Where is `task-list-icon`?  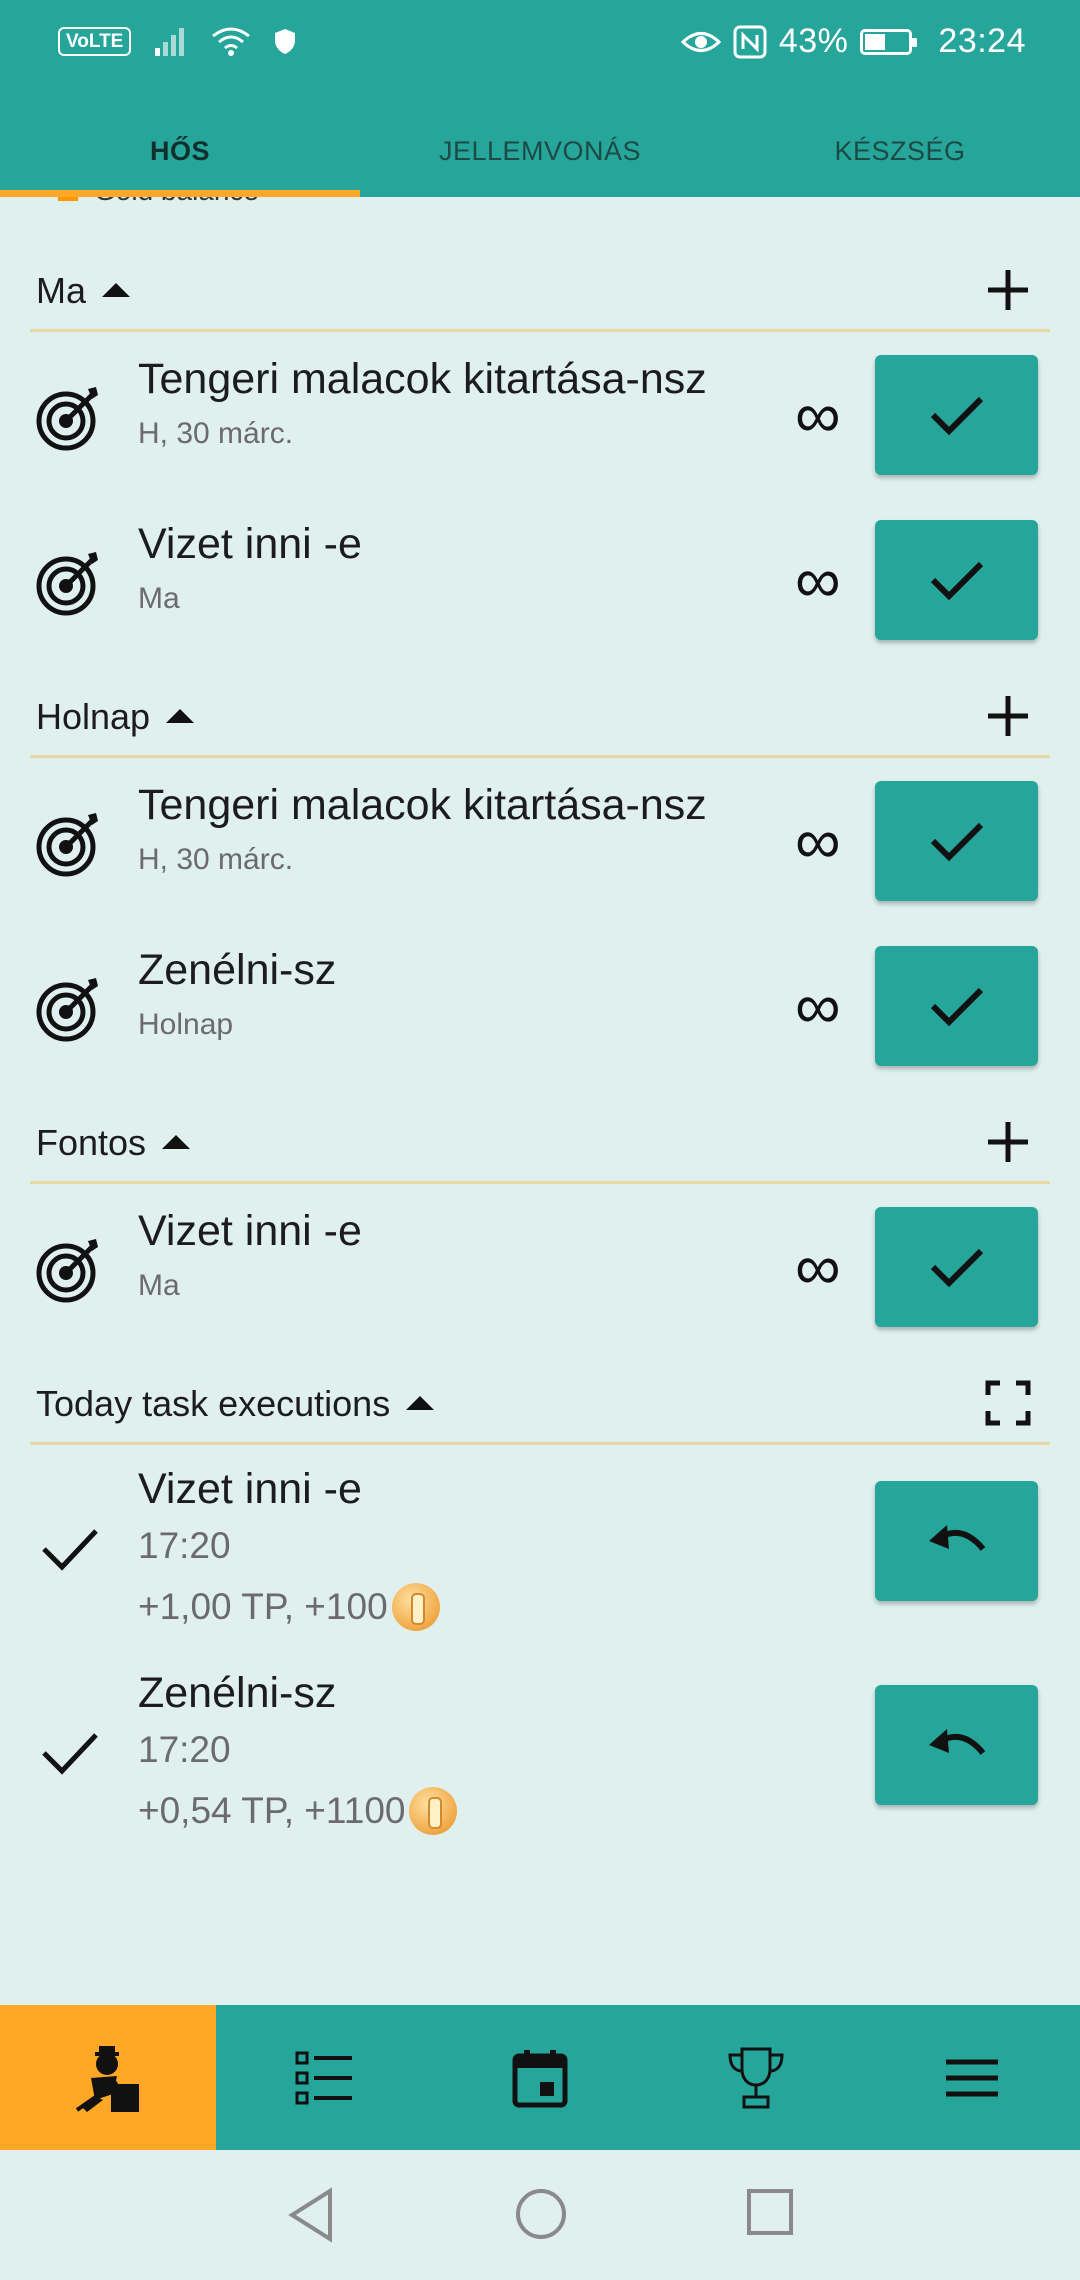
task-list-icon is located at coordinates (323, 2077).